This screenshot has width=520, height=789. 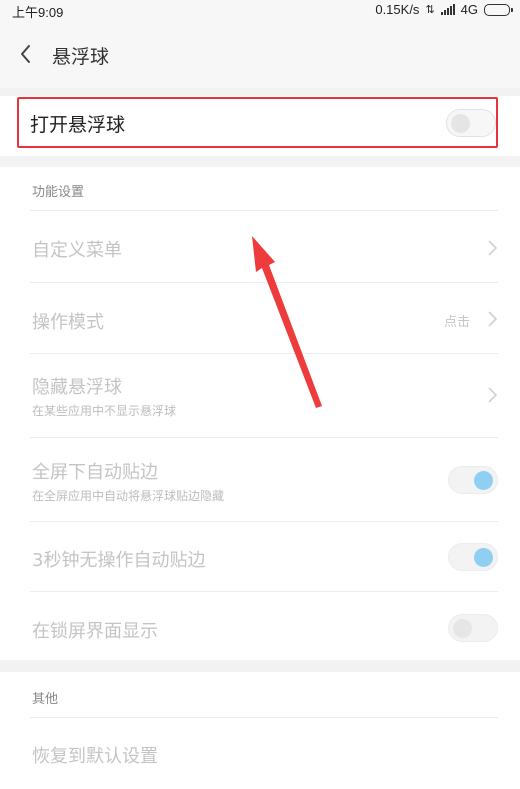 What do you see at coordinates (498, 9) in the screenshot?
I see `battery-icon` at bounding box center [498, 9].